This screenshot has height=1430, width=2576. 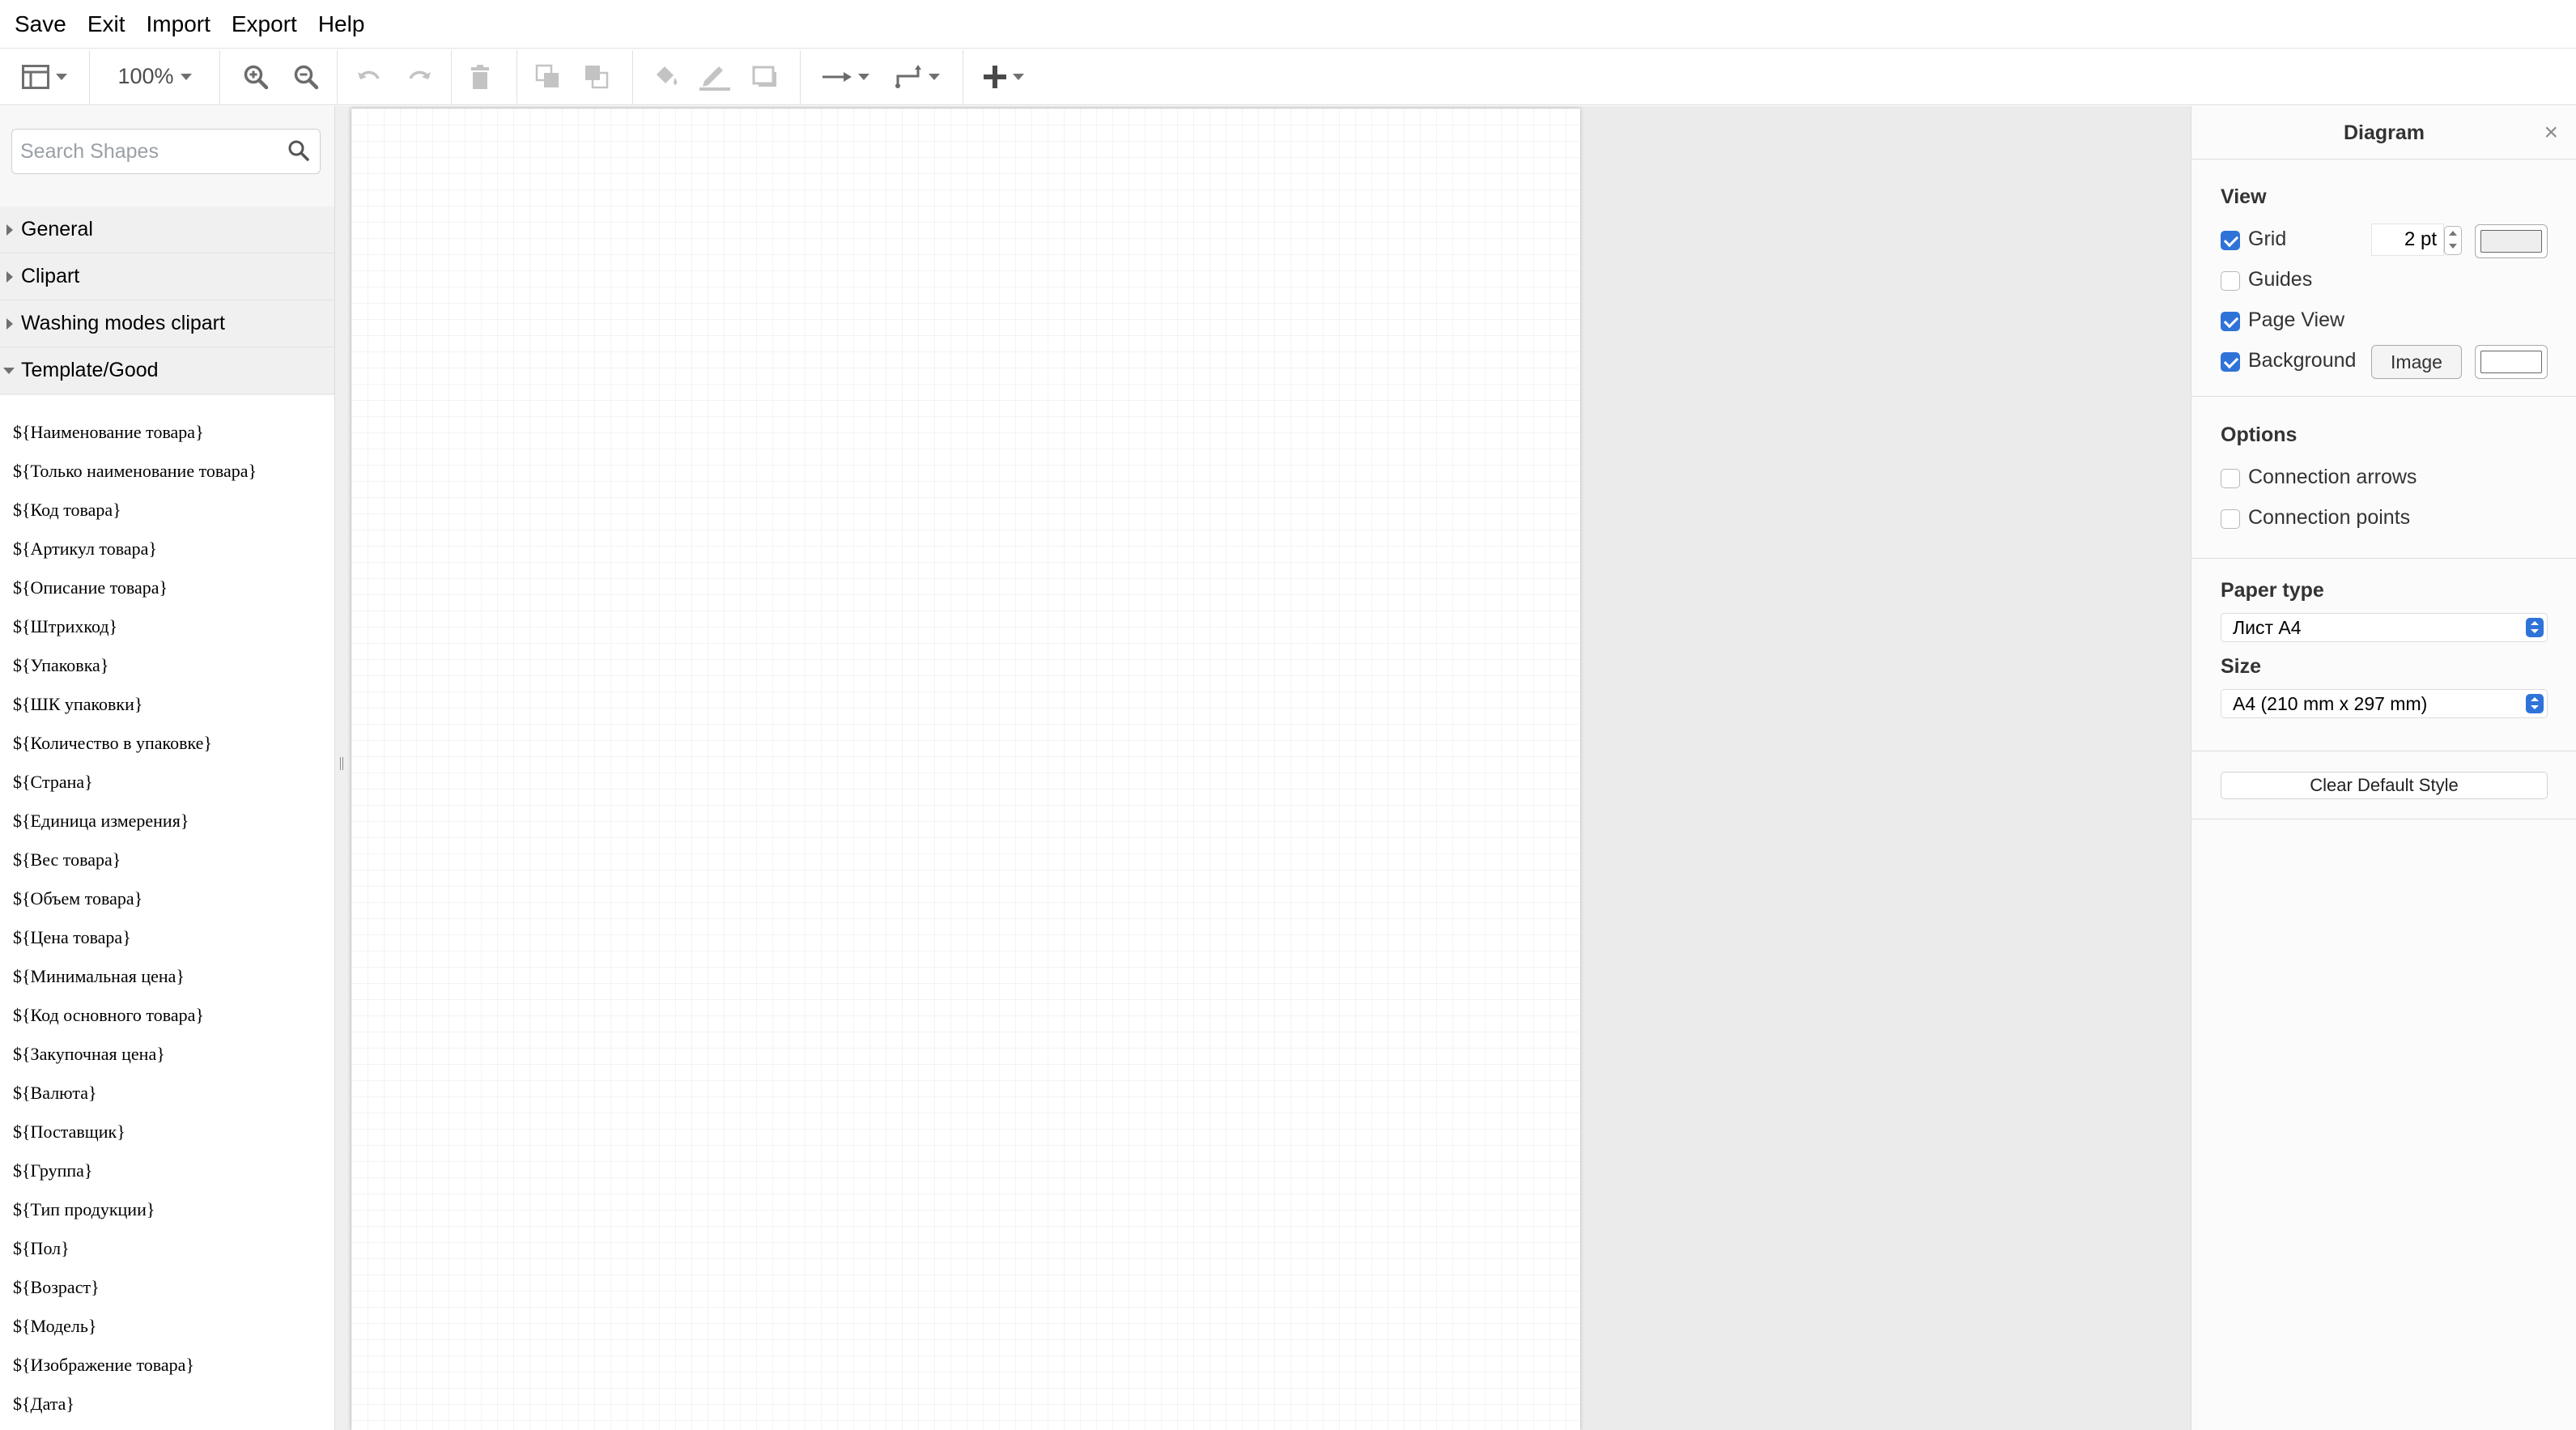 I want to click on menu-help: Help, so click(x=341, y=24).